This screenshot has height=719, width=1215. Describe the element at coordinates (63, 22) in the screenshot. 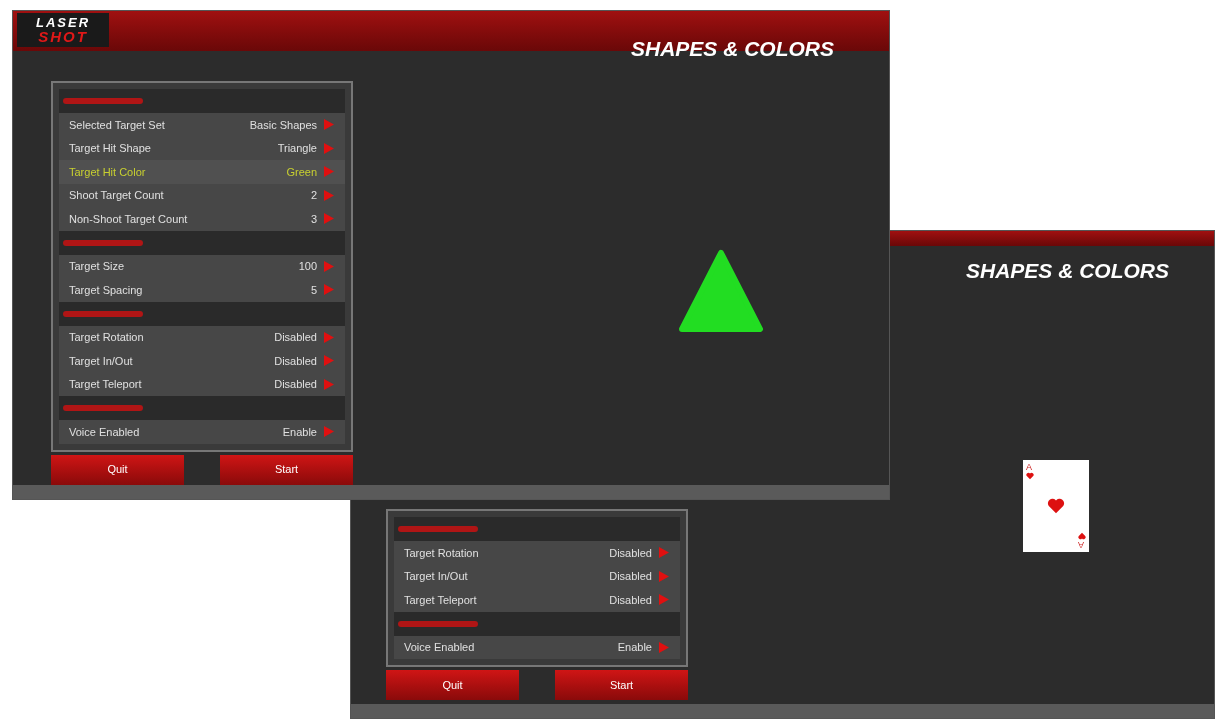

I see `logo-text: LASER` at that location.